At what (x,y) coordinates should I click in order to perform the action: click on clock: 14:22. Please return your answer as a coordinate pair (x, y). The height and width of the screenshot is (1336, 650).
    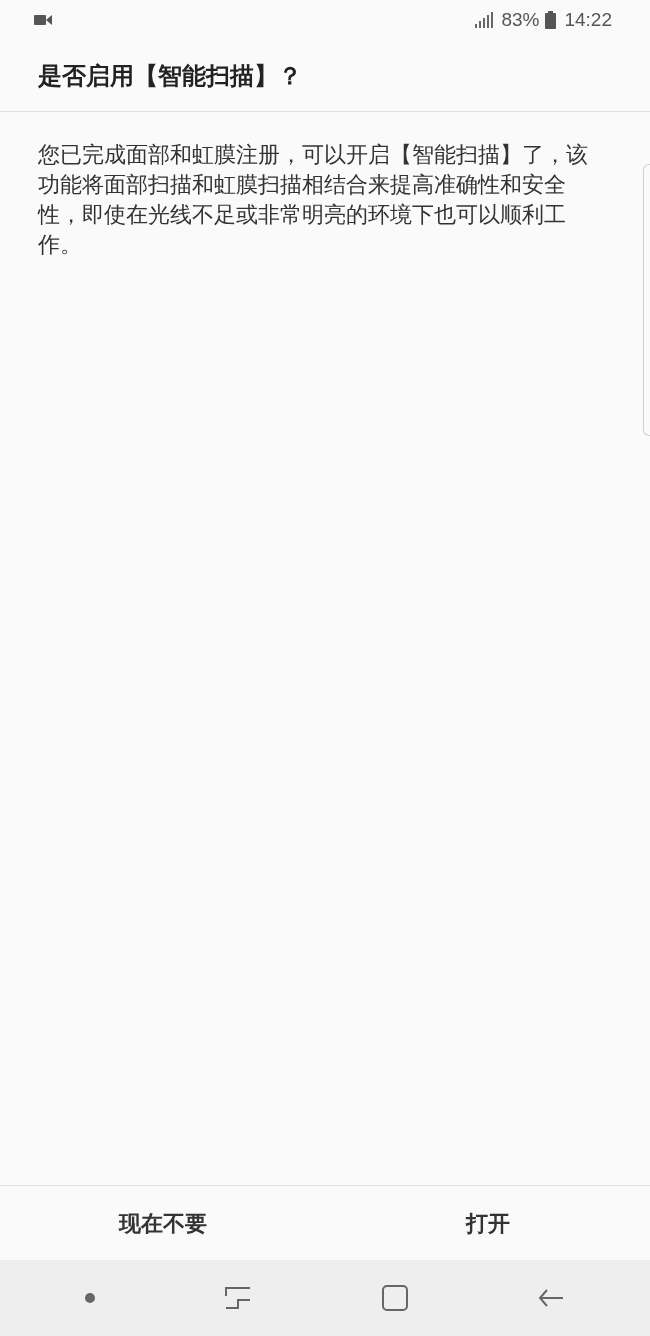
    Looking at the image, I should click on (588, 19).